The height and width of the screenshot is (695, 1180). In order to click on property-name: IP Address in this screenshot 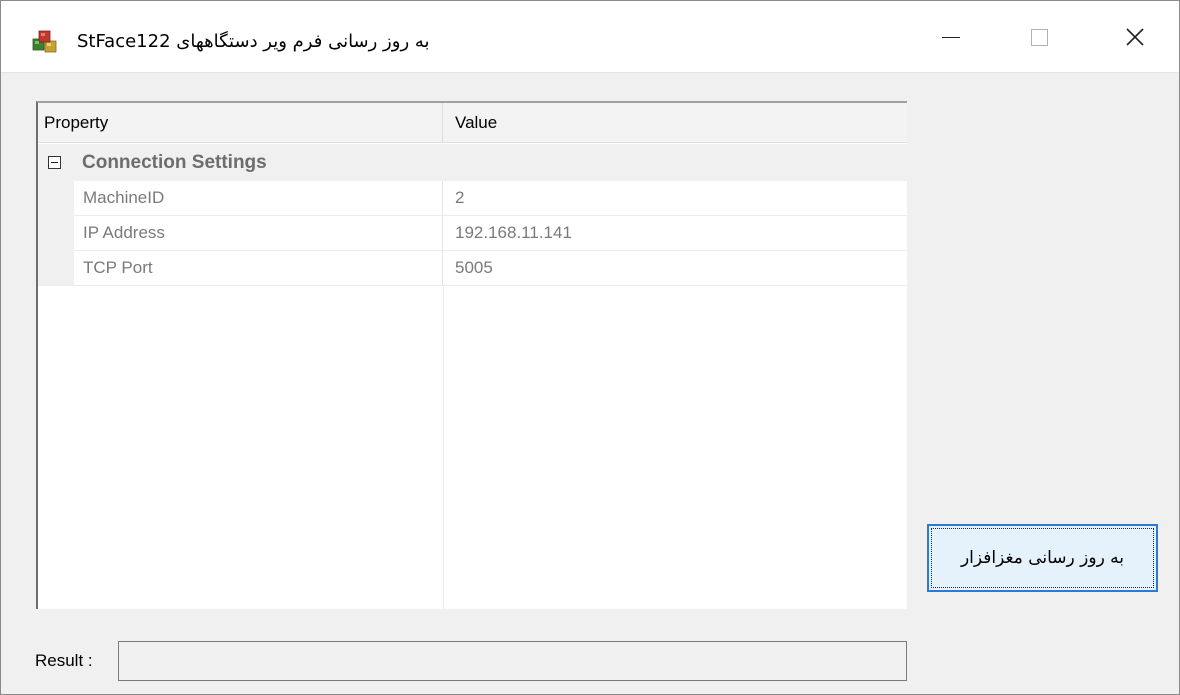, I will do `click(258, 233)`.